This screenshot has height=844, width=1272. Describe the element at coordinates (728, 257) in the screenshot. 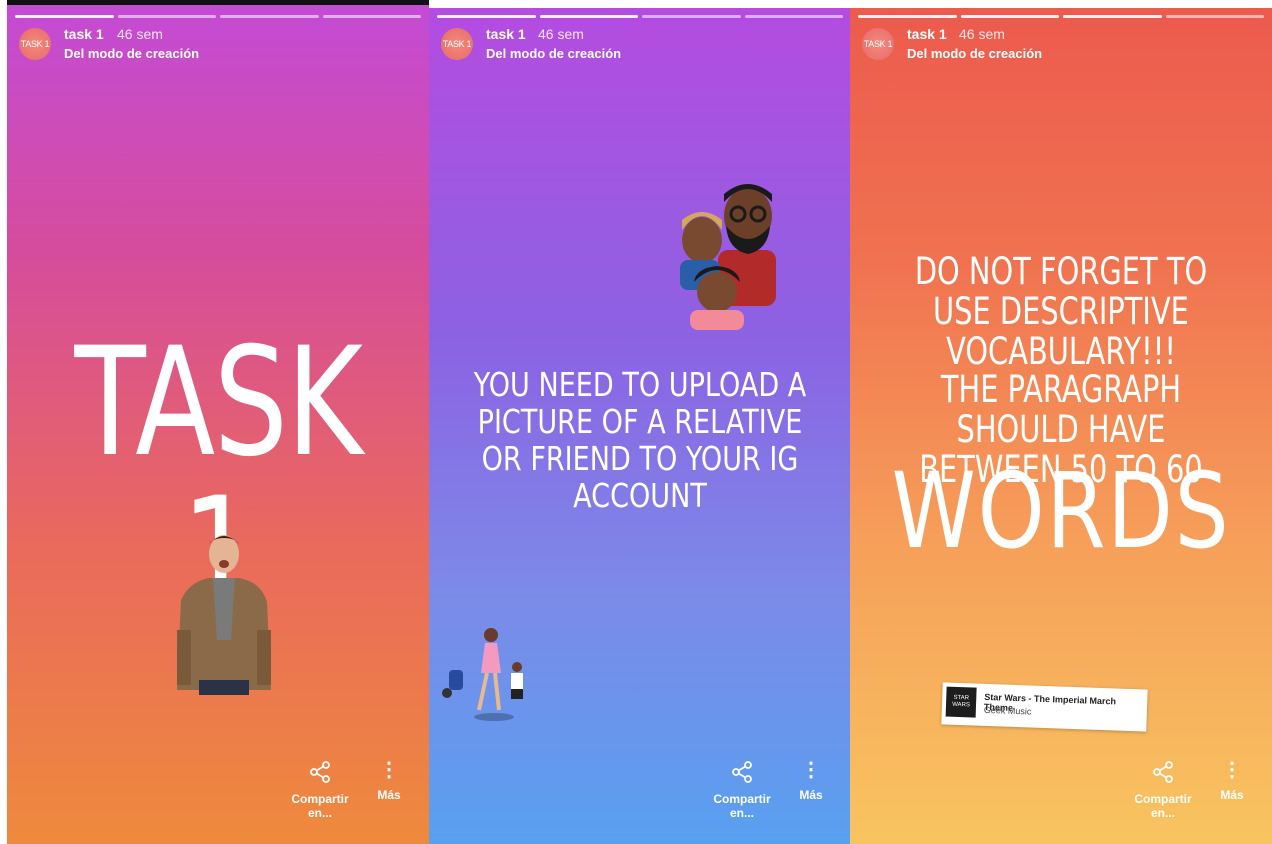

I see `family-emoji-sticker` at that location.